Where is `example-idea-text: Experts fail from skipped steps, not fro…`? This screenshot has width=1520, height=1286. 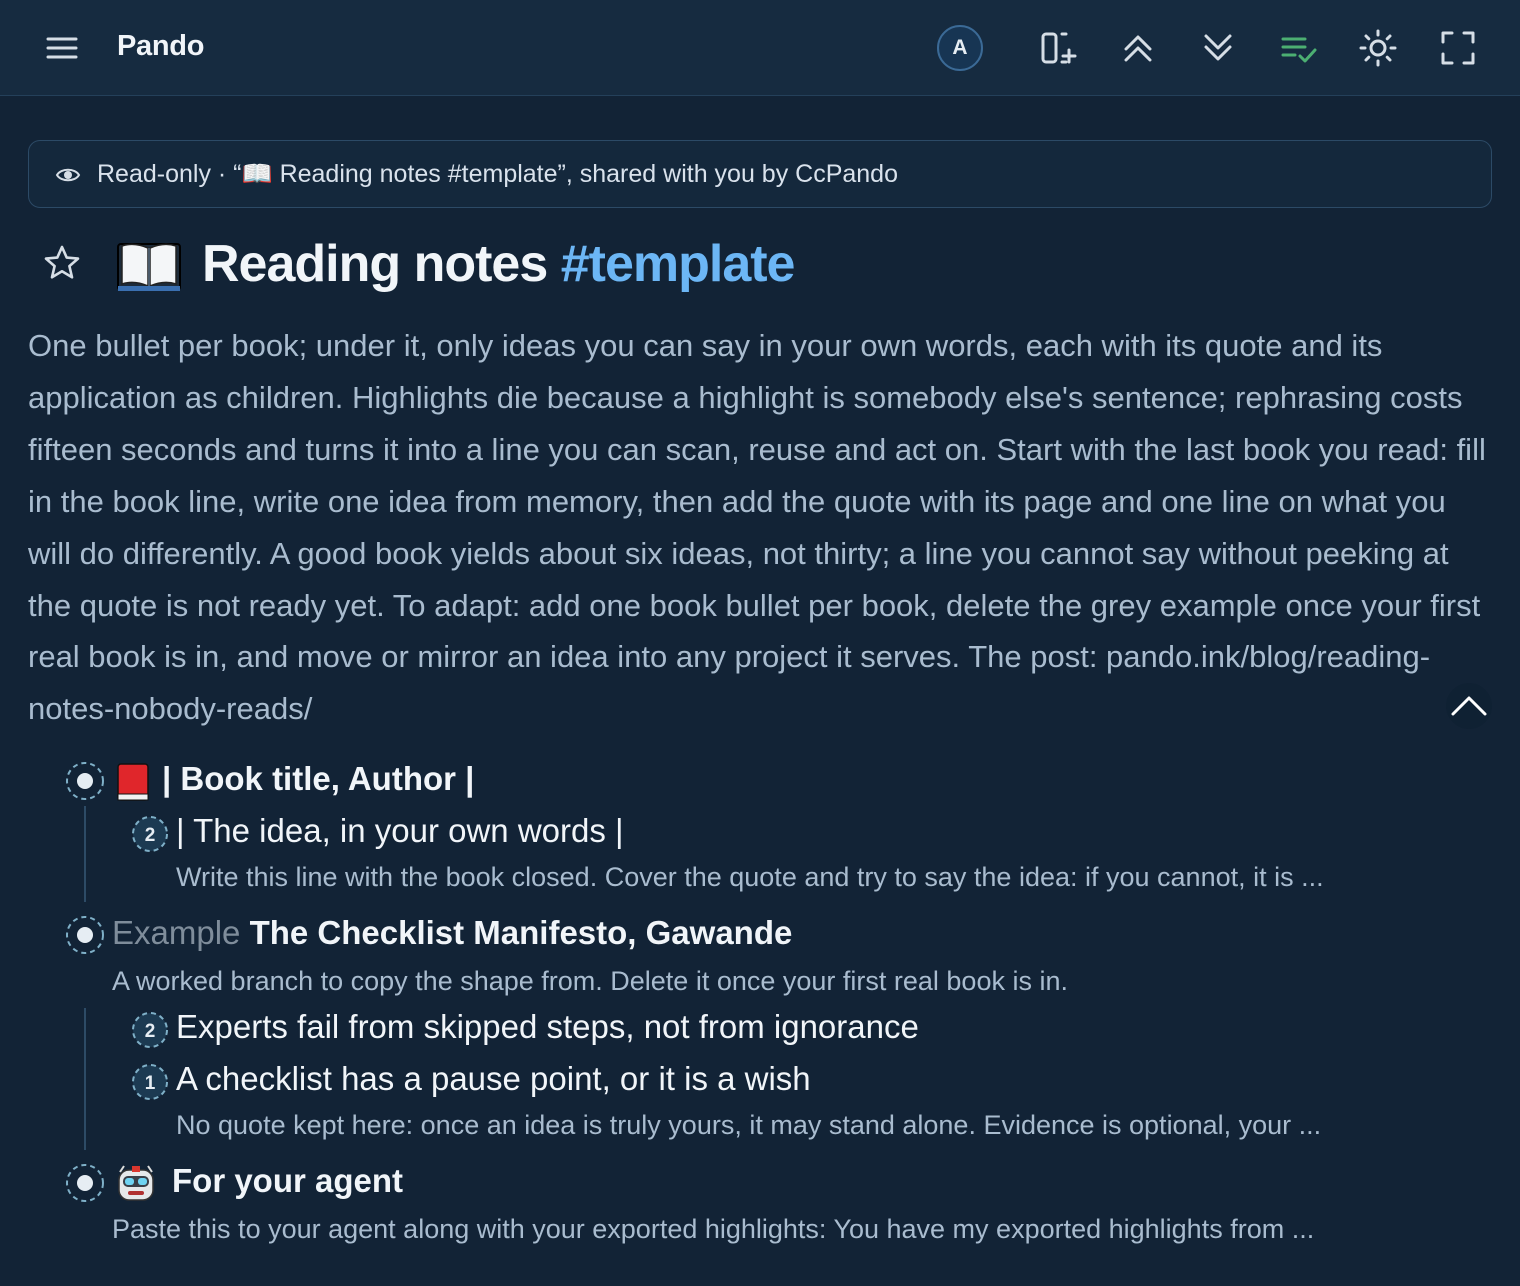
example-idea-text: Experts fail from skipped steps, not fro… is located at coordinates (547, 1027).